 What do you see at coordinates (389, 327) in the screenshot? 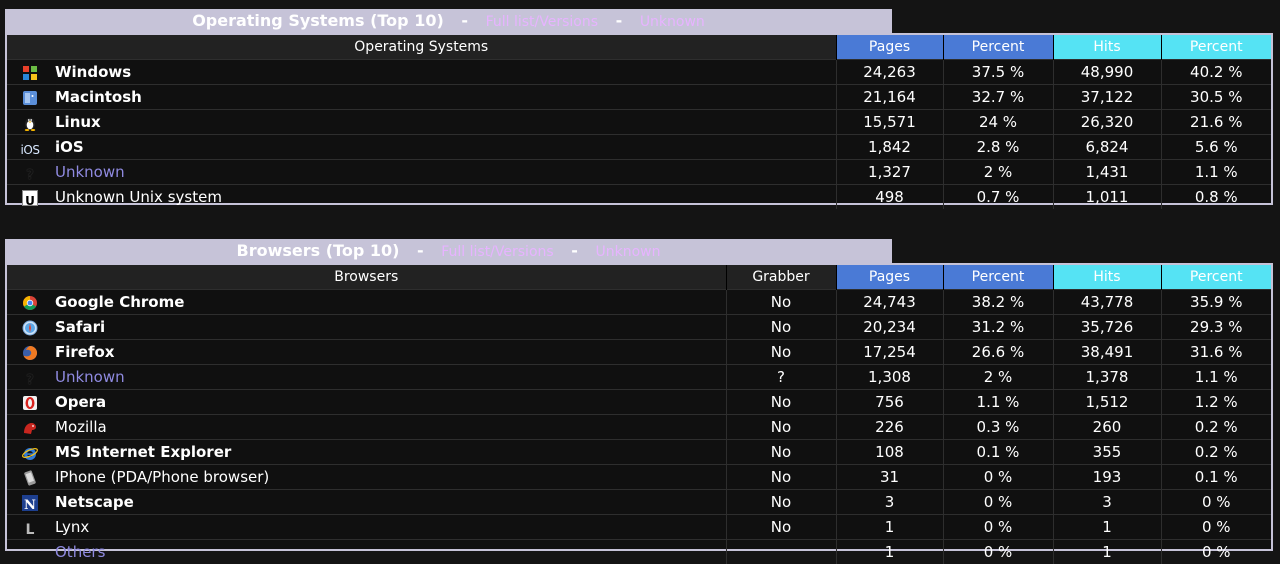
I see `browser-name: Safari` at bounding box center [389, 327].